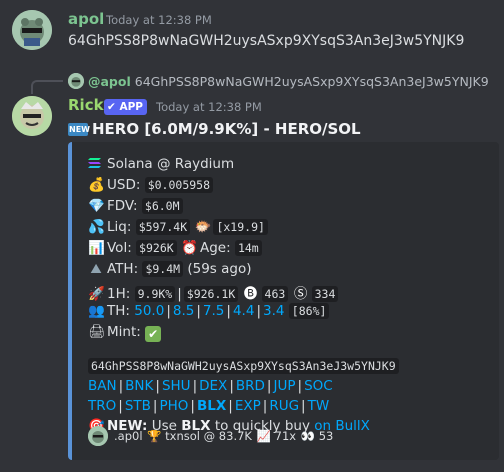 The width and height of the screenshot is (504, 472). Describe the element at coordinates (250, 386) in the screenshot. I see `link-brd: BRD` at that location.